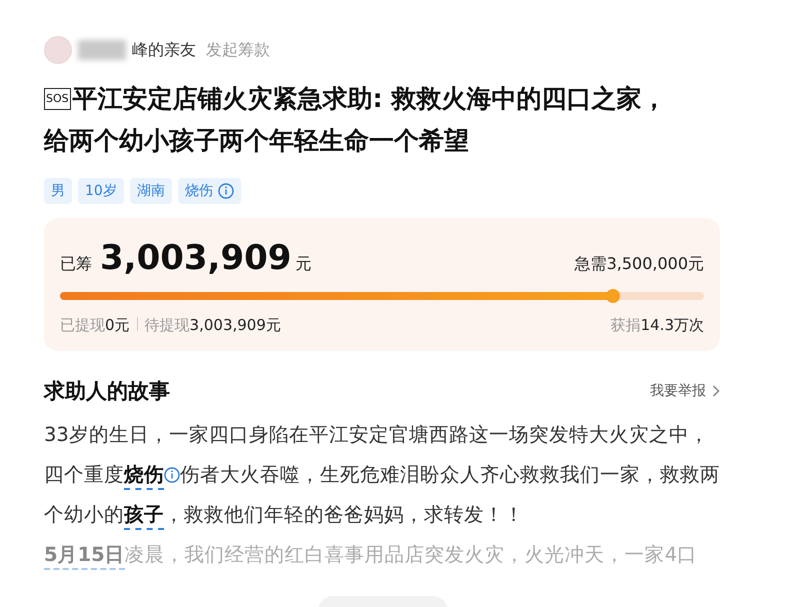  I want to click on pending-stat: 待提现3,003,909元, so click(212, 325).